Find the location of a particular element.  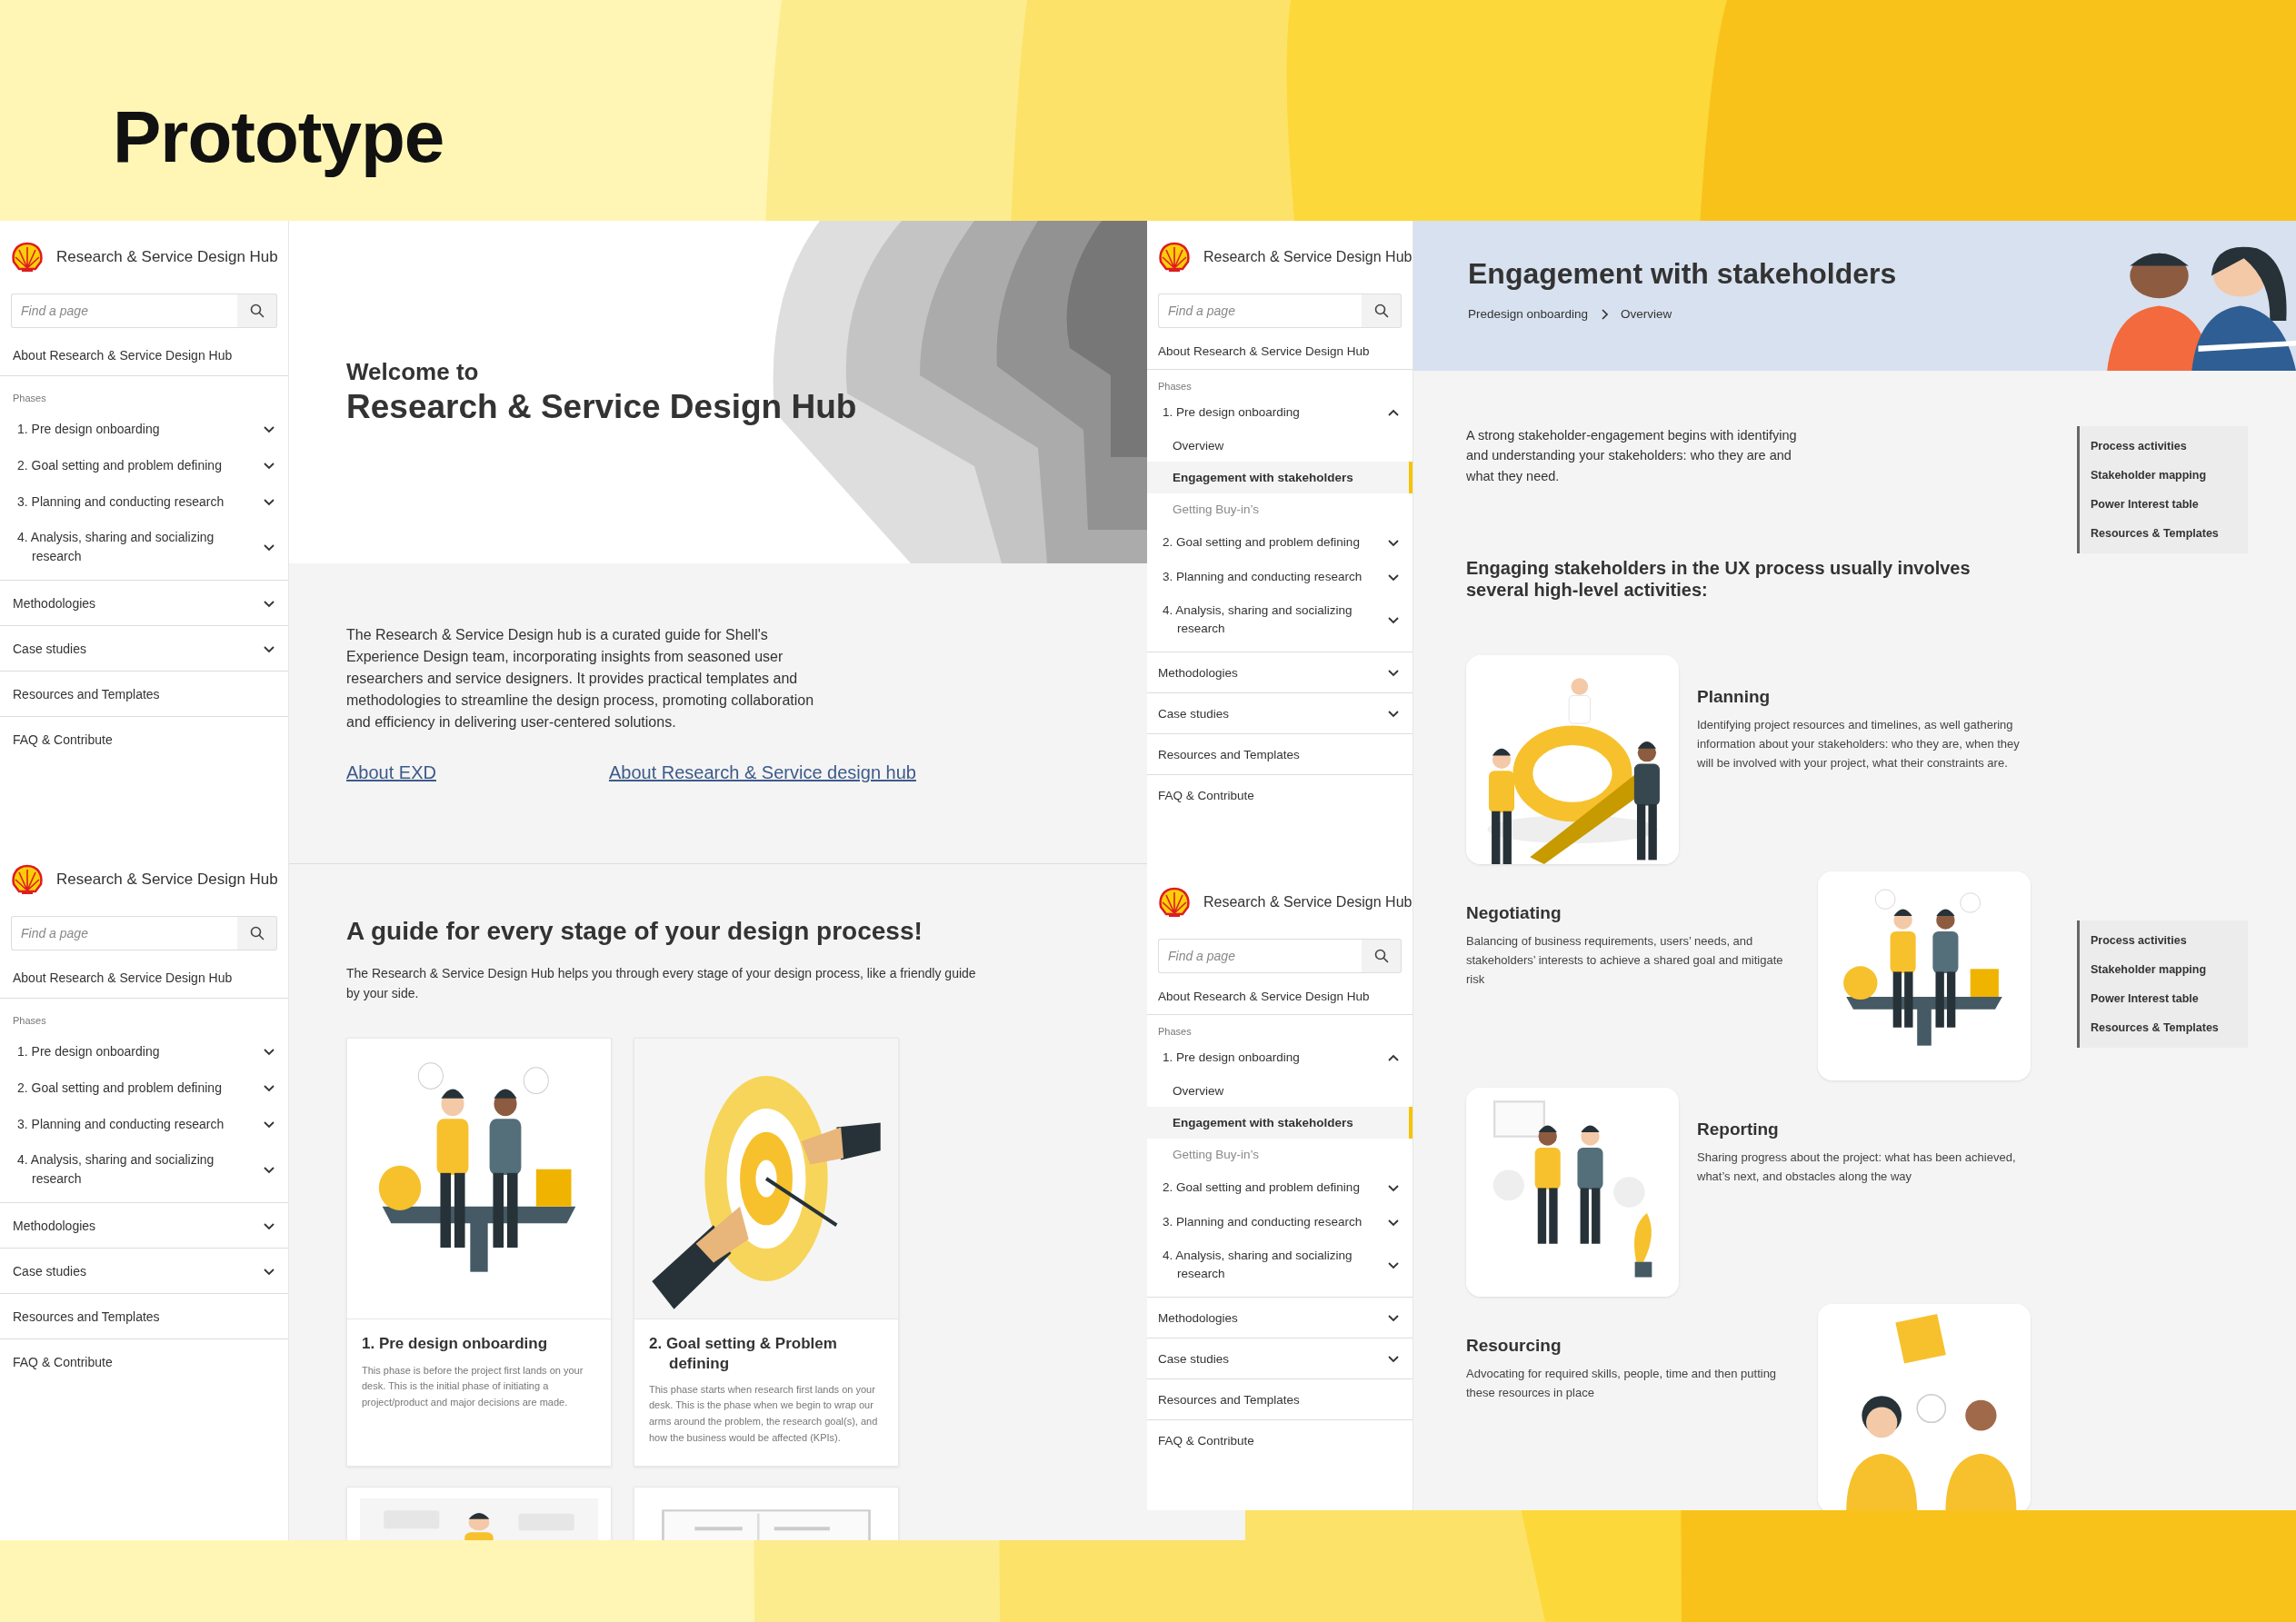

intro-paragraph: The Research & Service Design hub is a curated guide for Shell's Experience Design team, incorporating insights from seasoned user researchers and service designers. It provides practical templates and methodologies to streamline the design process, promoting collaboration and efficiency in delivering user-centered solutions. is located at coordinates (580, 678).